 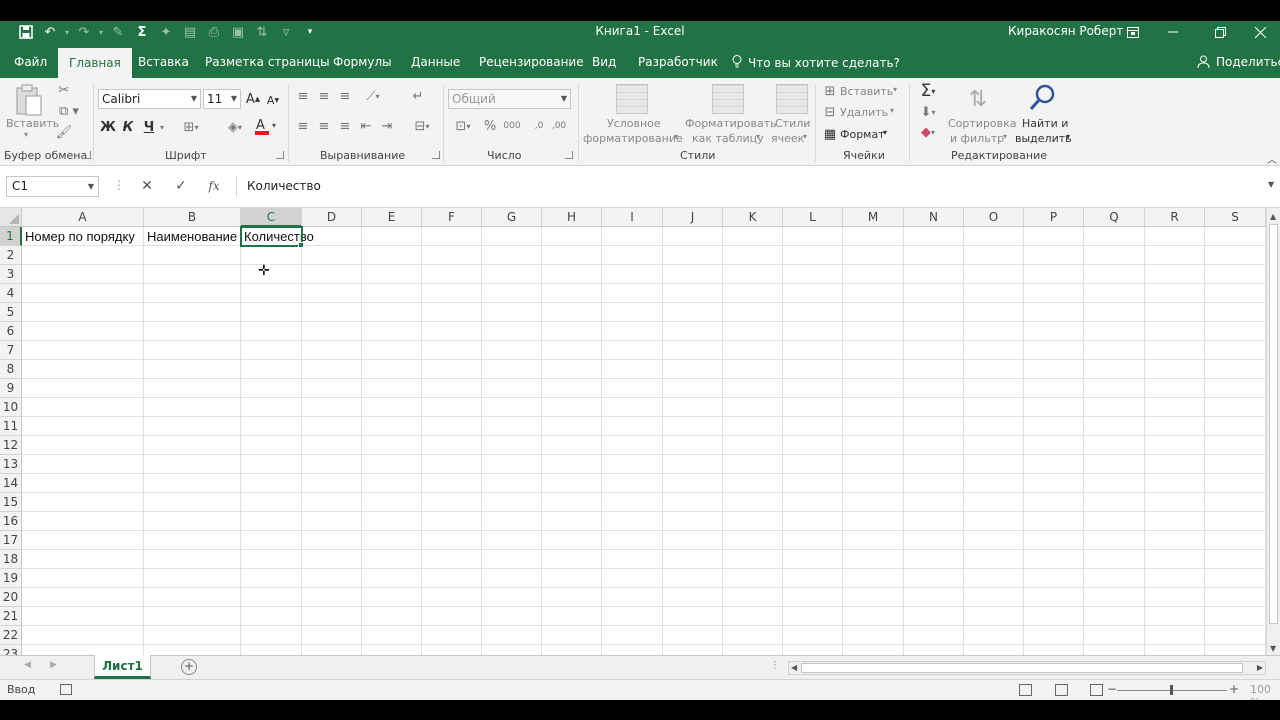 I want to click on bold-button: Ж, so click(x=108, y=127).